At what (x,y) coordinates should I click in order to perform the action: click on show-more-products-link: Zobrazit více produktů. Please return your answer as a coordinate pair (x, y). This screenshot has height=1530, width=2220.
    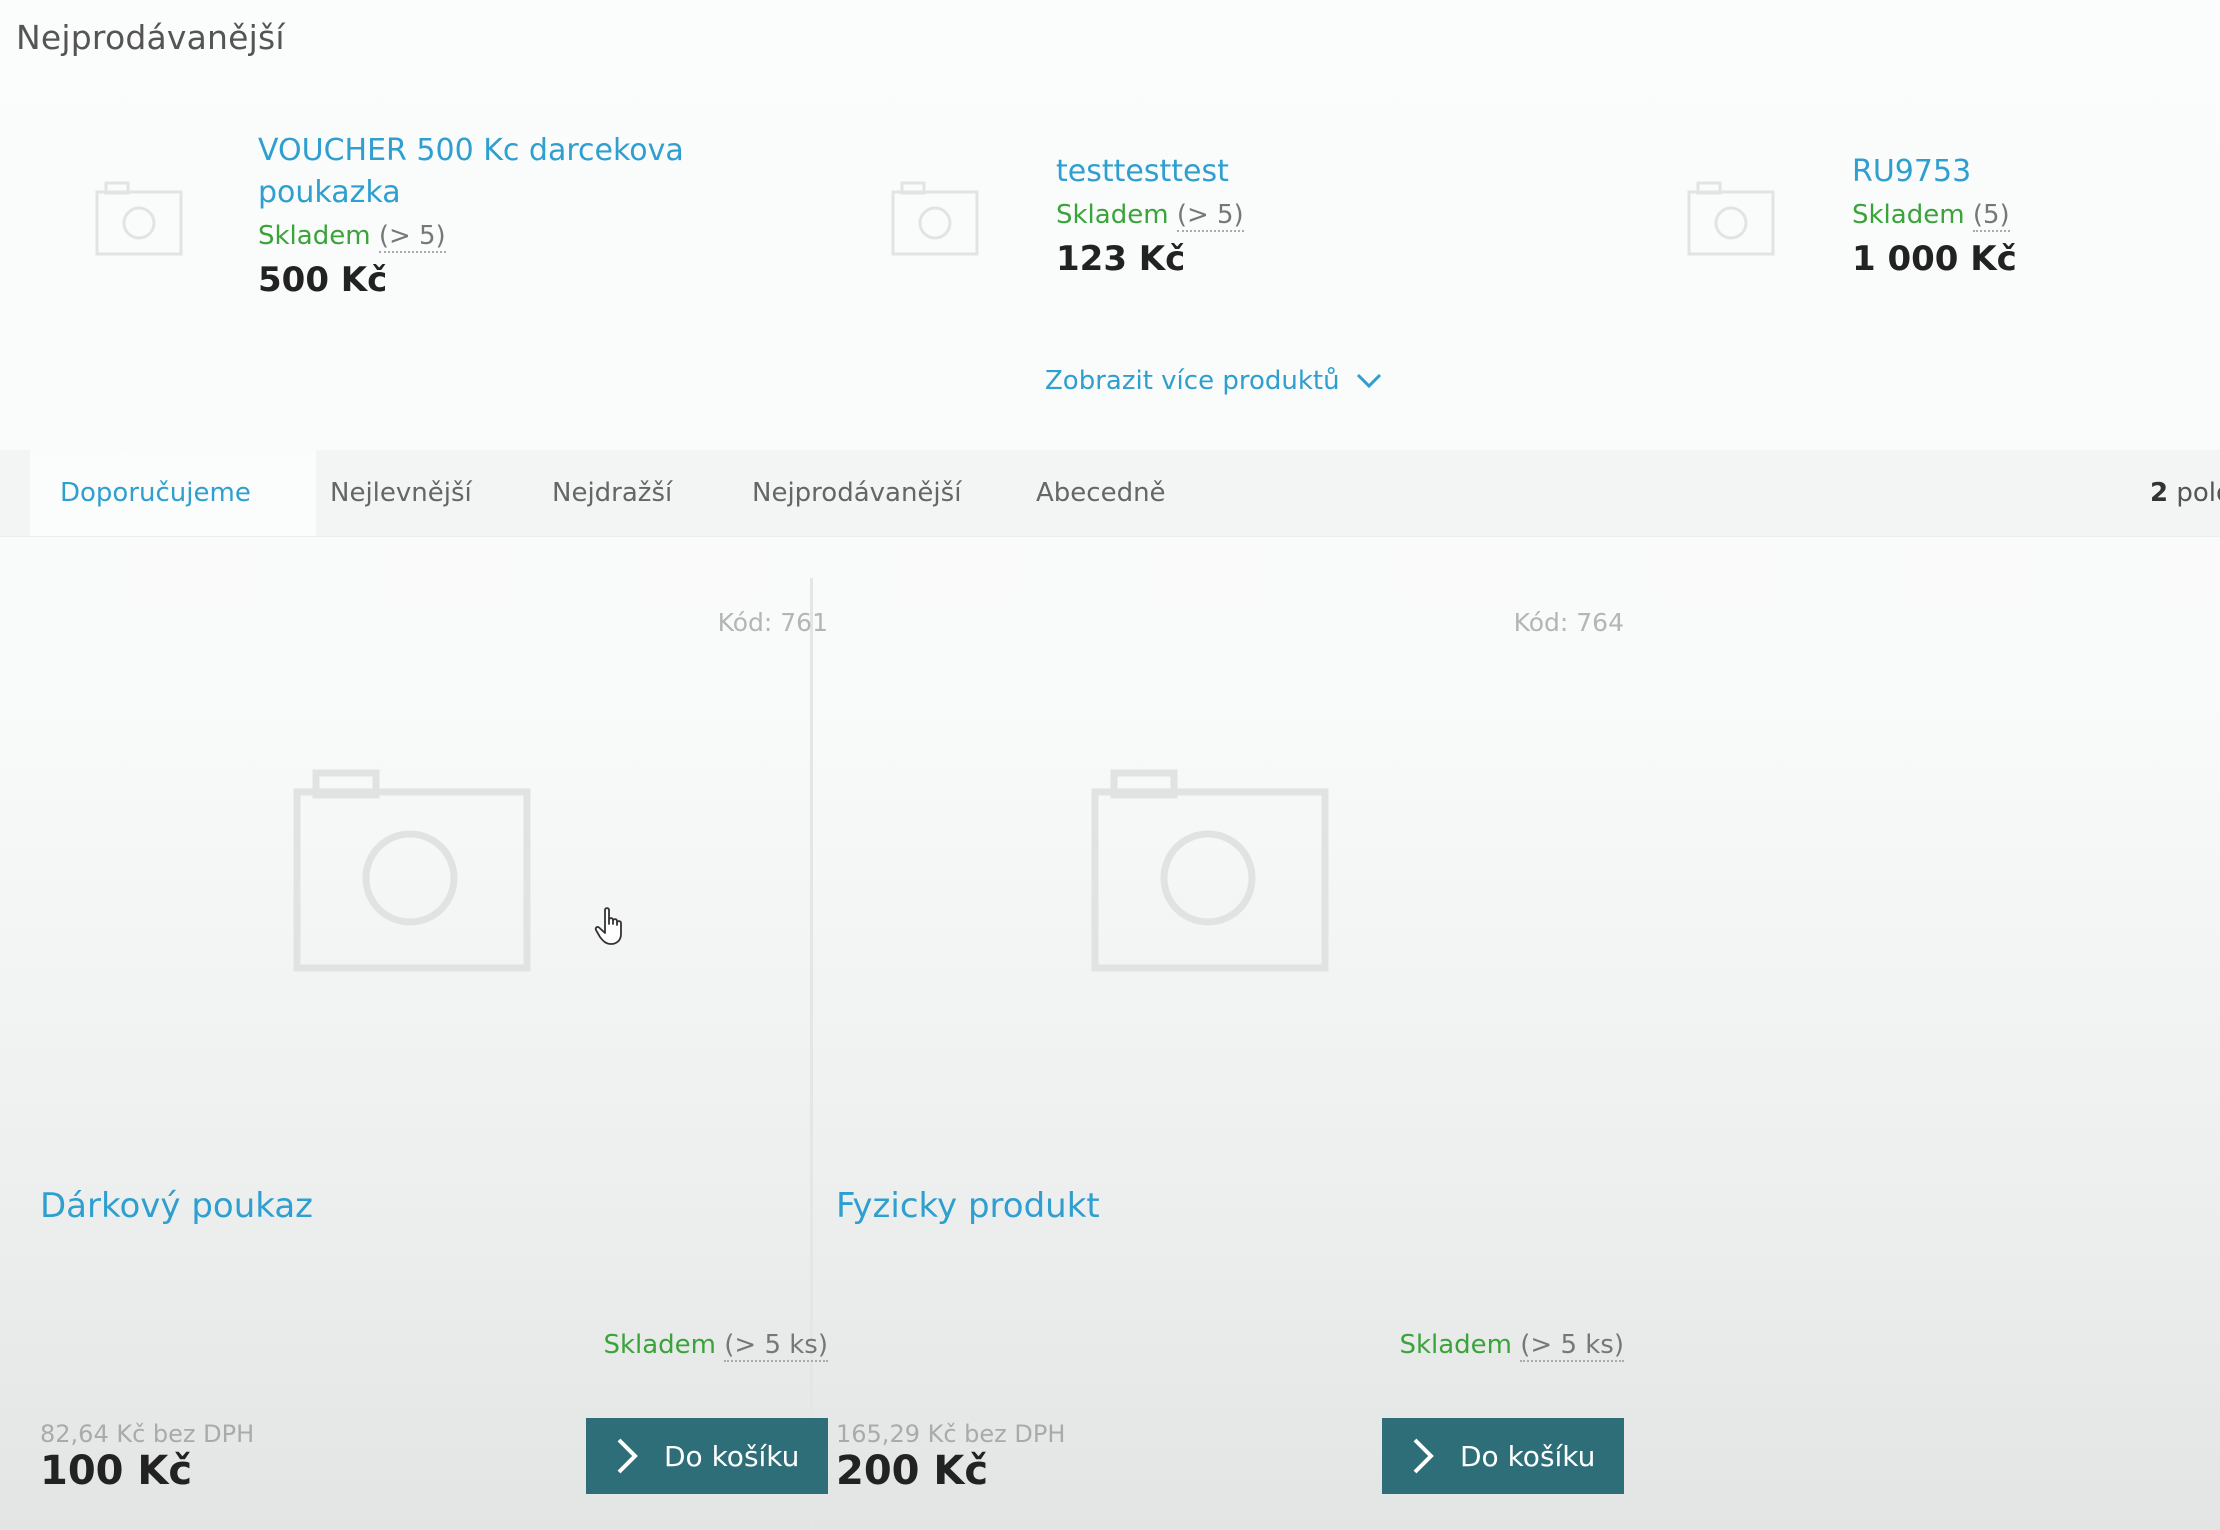
    Looking at the image, I should click on (1213, 381).